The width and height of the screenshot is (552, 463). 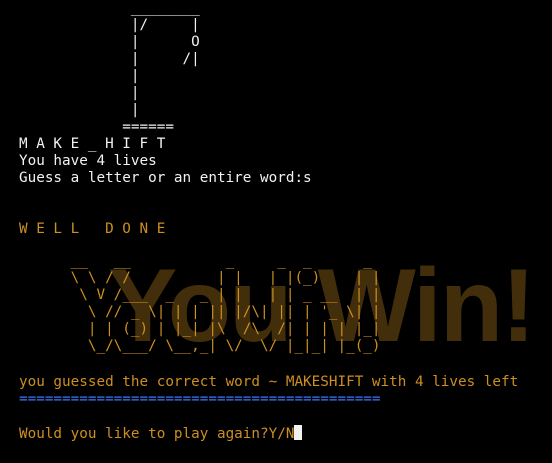 What do you see at coordinates (109, 25) in the screenshot?
I see `gallows-line: |/ |` at bounding box center [109, 25].